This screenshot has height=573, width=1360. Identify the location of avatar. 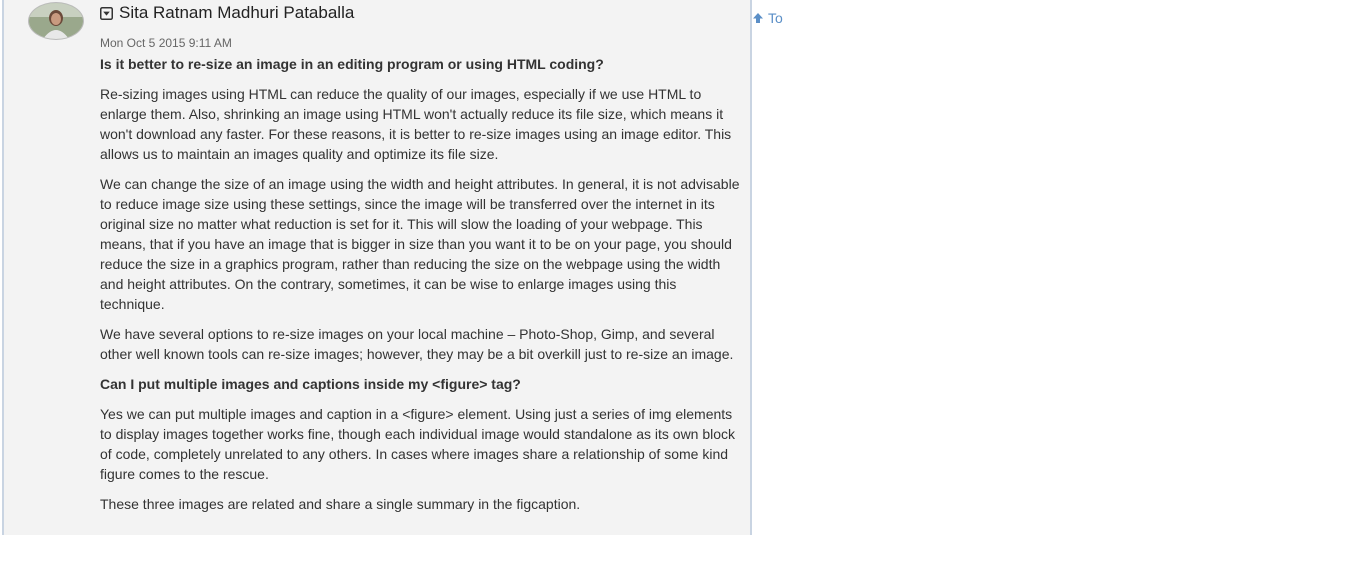
(56, 21).